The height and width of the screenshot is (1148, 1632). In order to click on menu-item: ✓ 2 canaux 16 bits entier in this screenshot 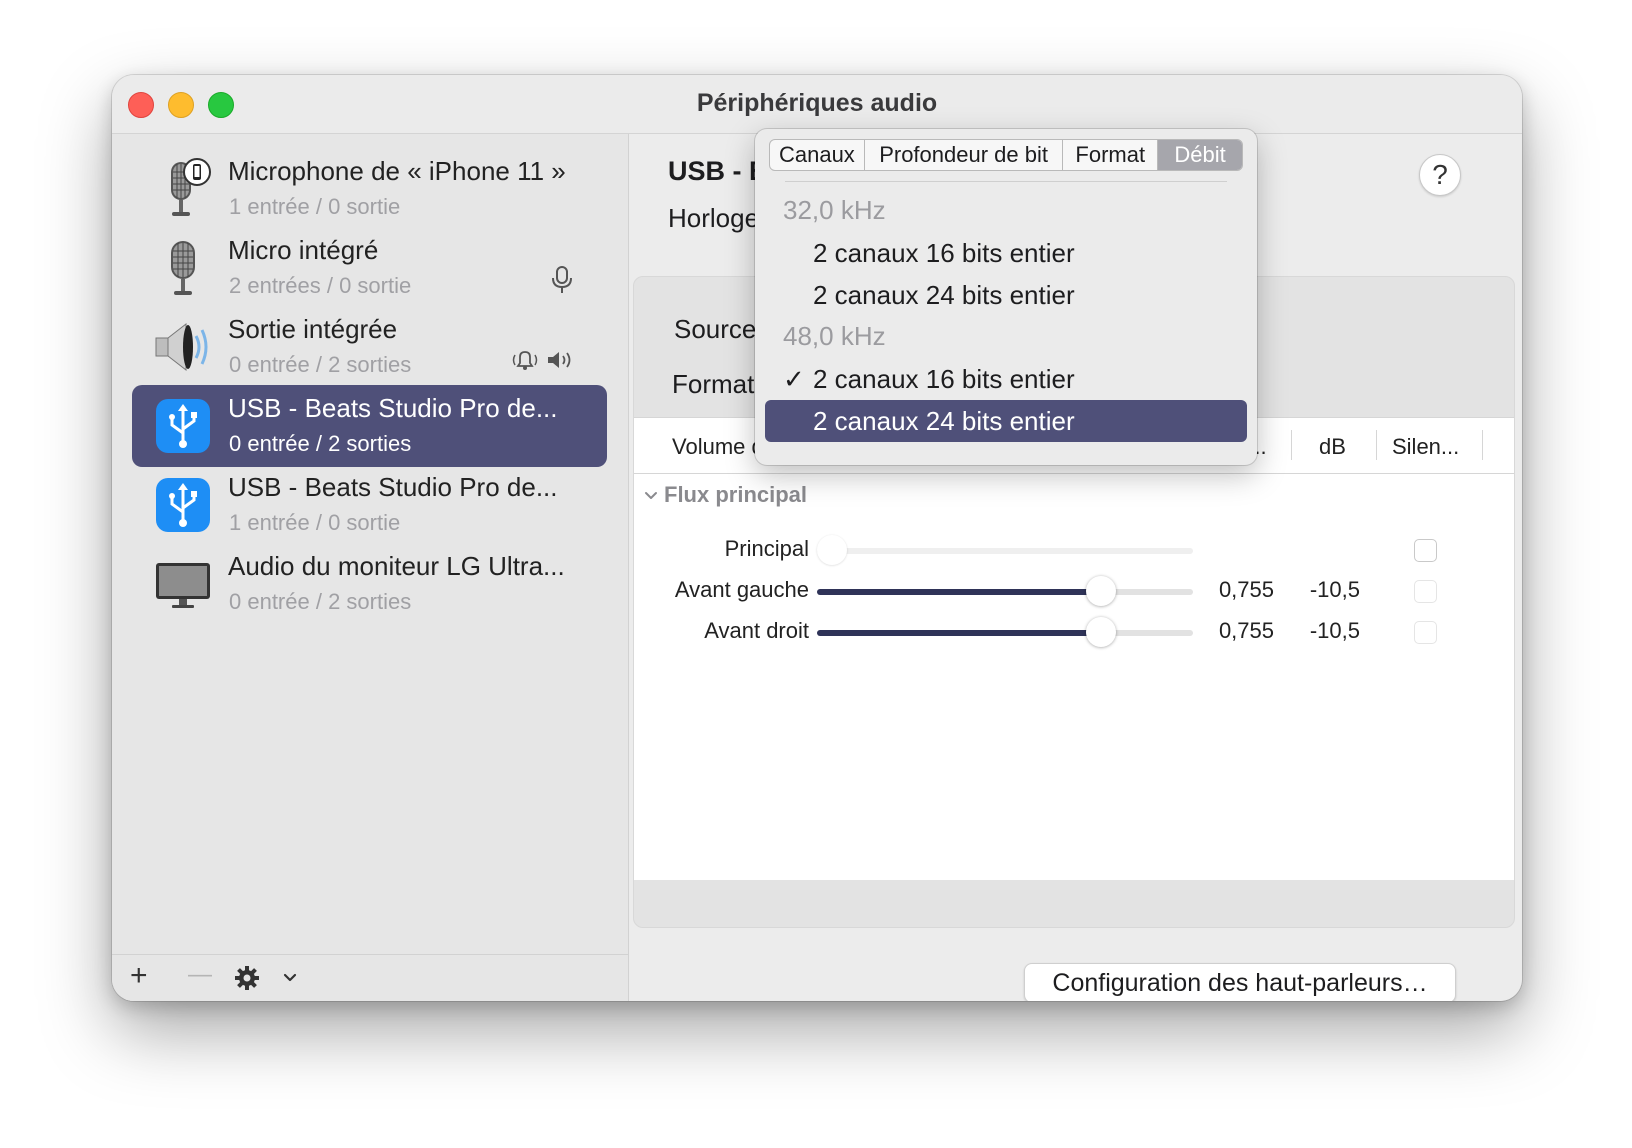, I will do `click(1006, 379)`.